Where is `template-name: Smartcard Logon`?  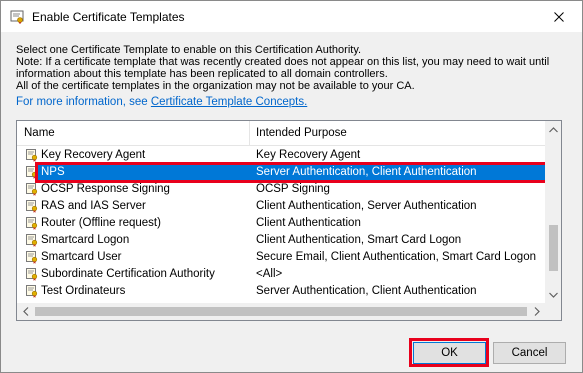 template-name: Smartcard Logon is located at coordinates (85, 240).